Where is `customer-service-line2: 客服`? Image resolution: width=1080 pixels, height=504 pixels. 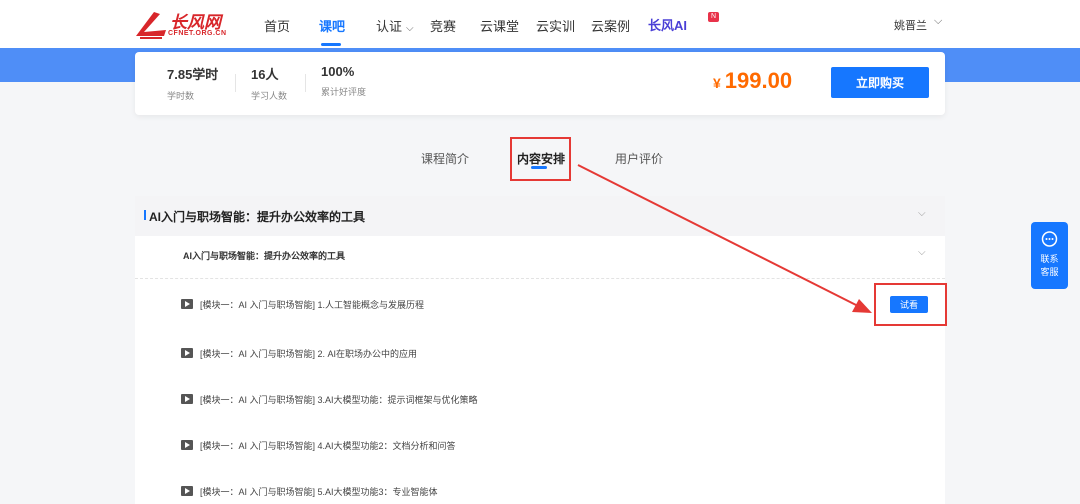
customer-service-line2: 客服 is located at coordinates (1049, 272).